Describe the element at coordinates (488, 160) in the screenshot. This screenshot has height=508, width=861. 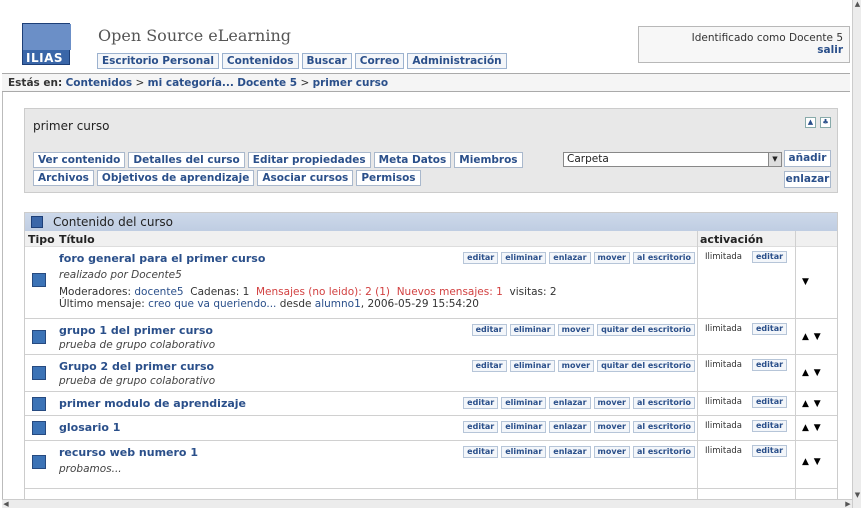
I see `tab-miembros: Miembros` at that location.